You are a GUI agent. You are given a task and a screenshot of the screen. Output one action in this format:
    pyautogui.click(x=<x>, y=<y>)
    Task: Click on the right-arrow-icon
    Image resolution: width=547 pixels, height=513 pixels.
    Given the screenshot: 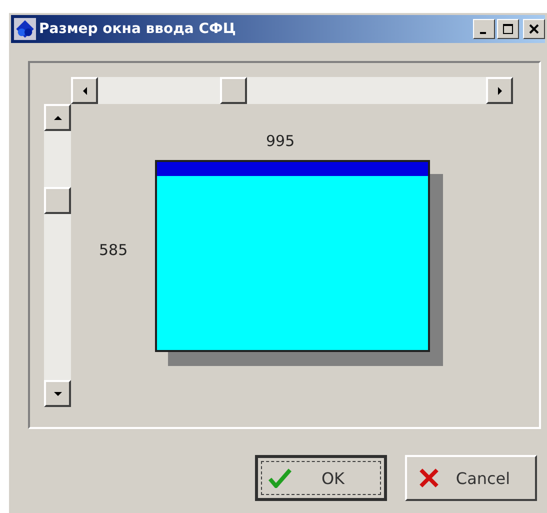 What is the action you would take?
    pyautogui.click(x=500, y=90)
    